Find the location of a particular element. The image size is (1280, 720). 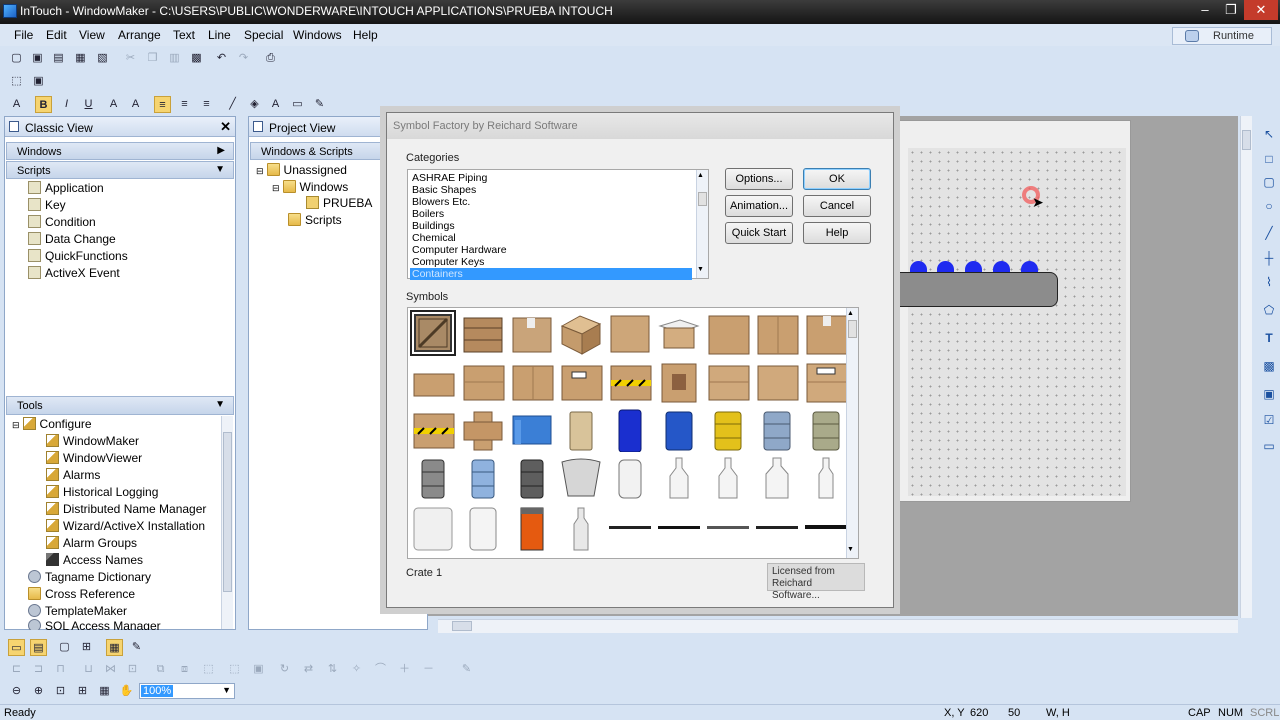

underline-icon: U is located at coordinates (88, 104).